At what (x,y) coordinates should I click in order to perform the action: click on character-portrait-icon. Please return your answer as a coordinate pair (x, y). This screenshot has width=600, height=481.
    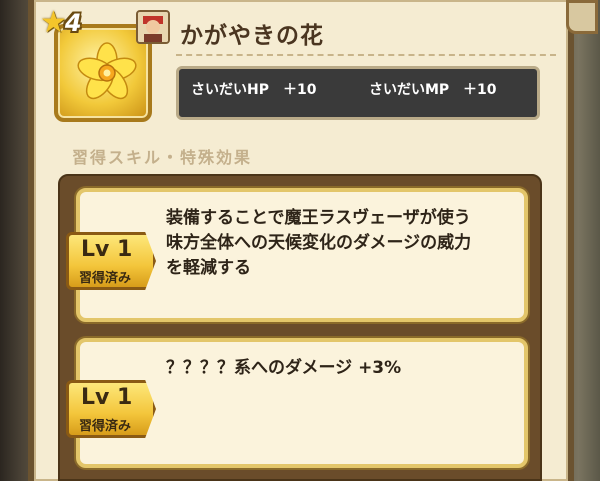
    Looking at the image, I should click on (153, 27).